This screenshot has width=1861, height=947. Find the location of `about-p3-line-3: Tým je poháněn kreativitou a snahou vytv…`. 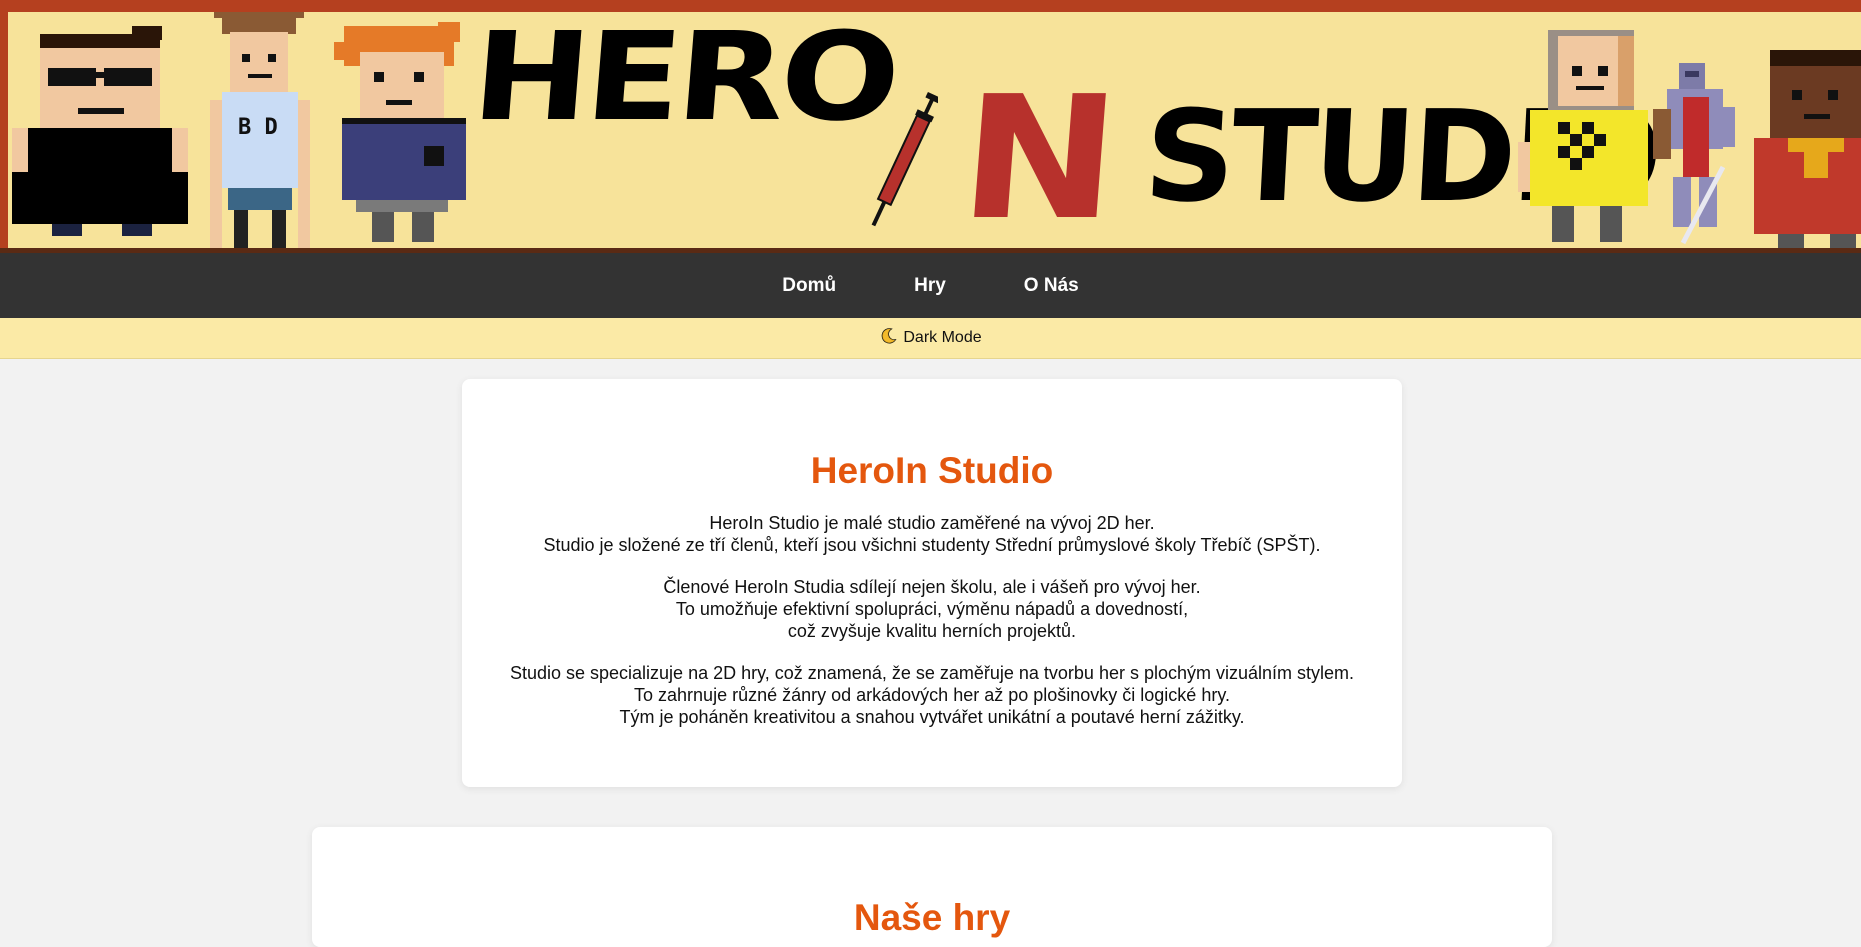

about-p3-line-3: Tým je poháněn kreativitou a snahou vytv… is located at coordinates (932, 717).